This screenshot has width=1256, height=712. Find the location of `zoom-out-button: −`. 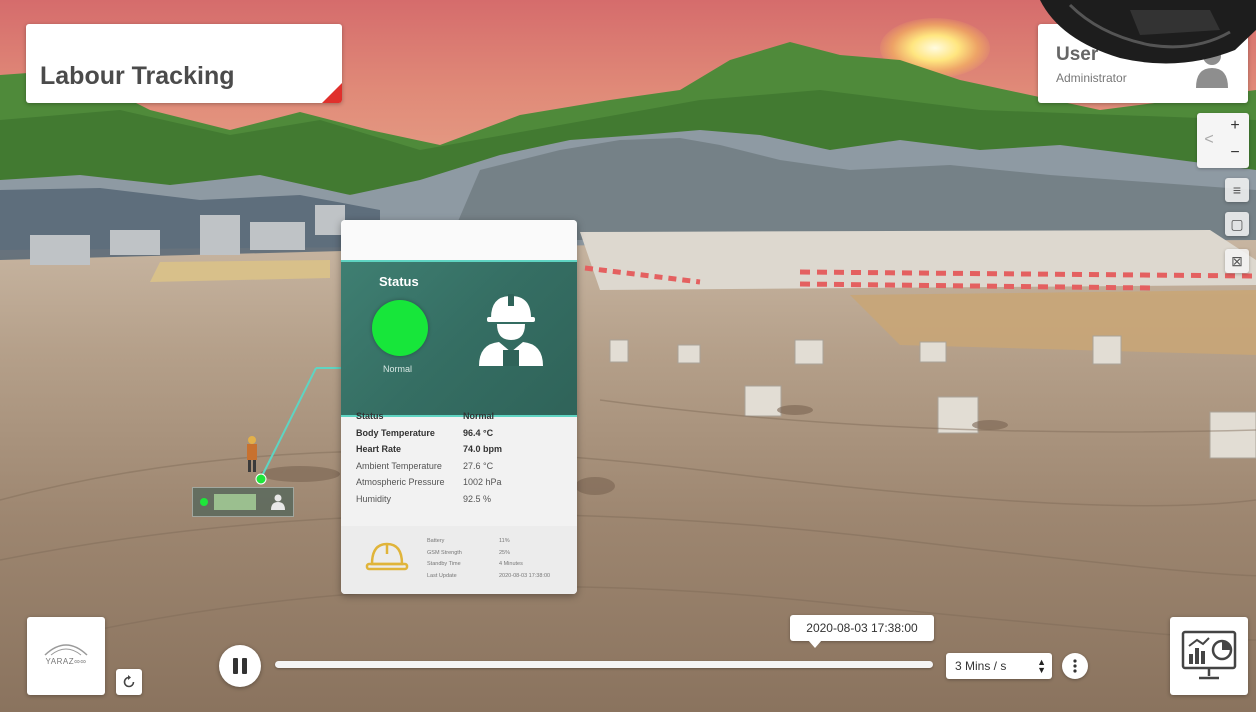

zoom-out-button: − is located at coordinates (1235, 153).